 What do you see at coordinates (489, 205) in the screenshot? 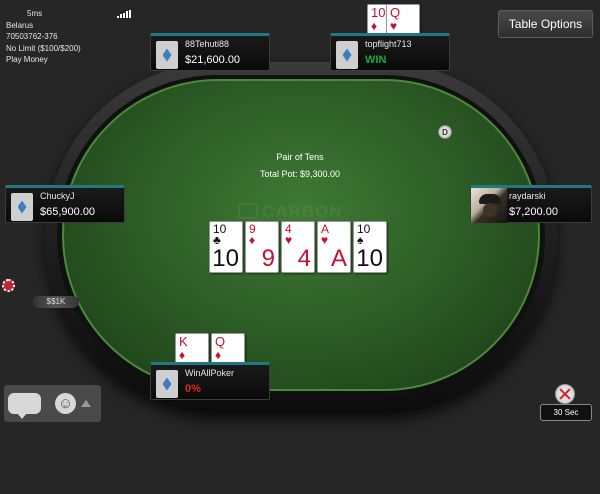
I see `player-photo-avatar` at bounding box center [489, 205].